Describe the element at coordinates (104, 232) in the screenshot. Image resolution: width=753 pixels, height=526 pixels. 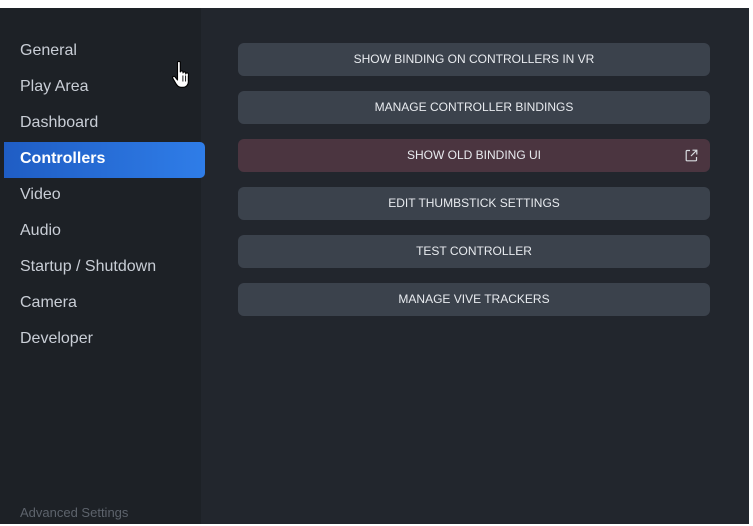
I see `sidebar-item-audio: Audio` at that location.